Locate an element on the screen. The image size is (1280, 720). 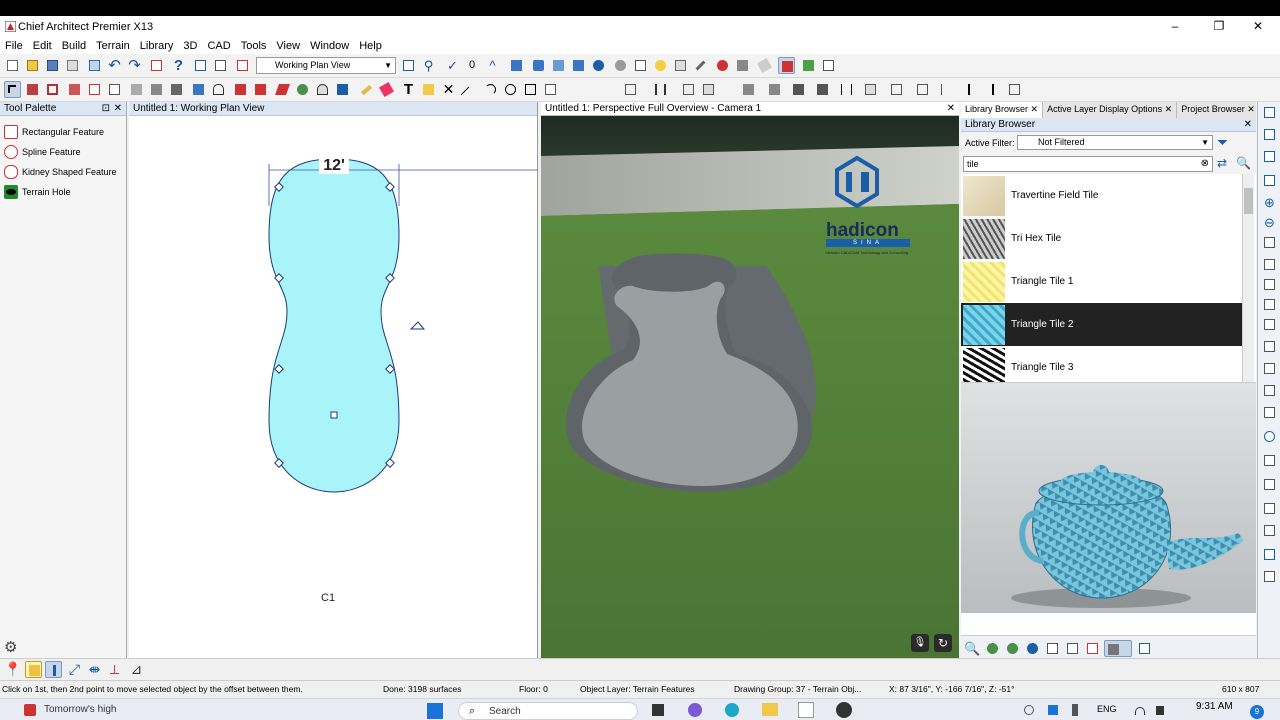
microphone-icon: 🎙 is located at coordinates (920, 643).